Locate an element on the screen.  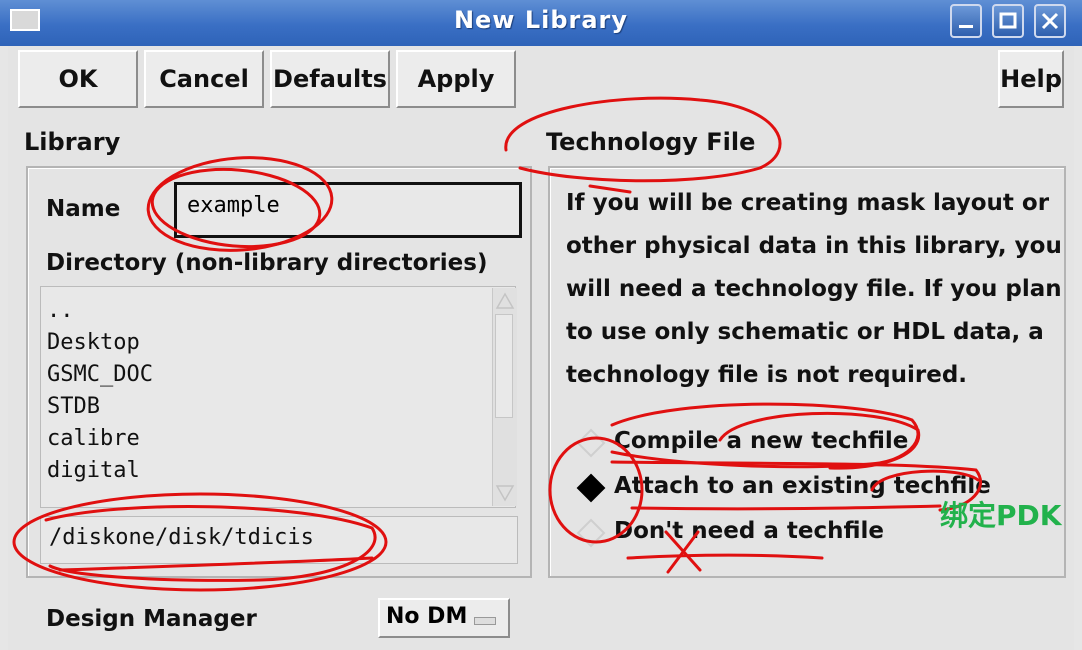
radio-dont-need is located at coordinates (591, 533).